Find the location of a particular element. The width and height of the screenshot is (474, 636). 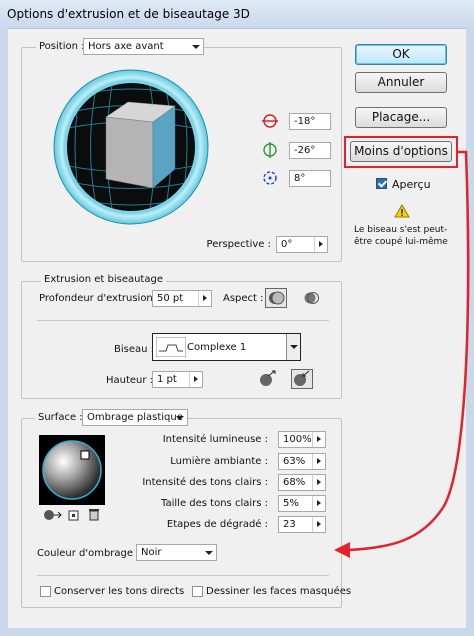

trash-icon is located at coordinates (94, 514).